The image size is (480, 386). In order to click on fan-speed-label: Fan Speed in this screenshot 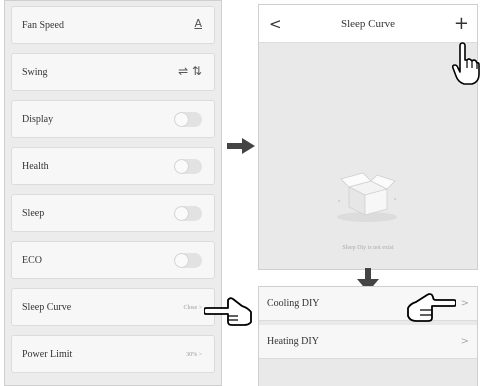, I will do `click(43, 25)`.